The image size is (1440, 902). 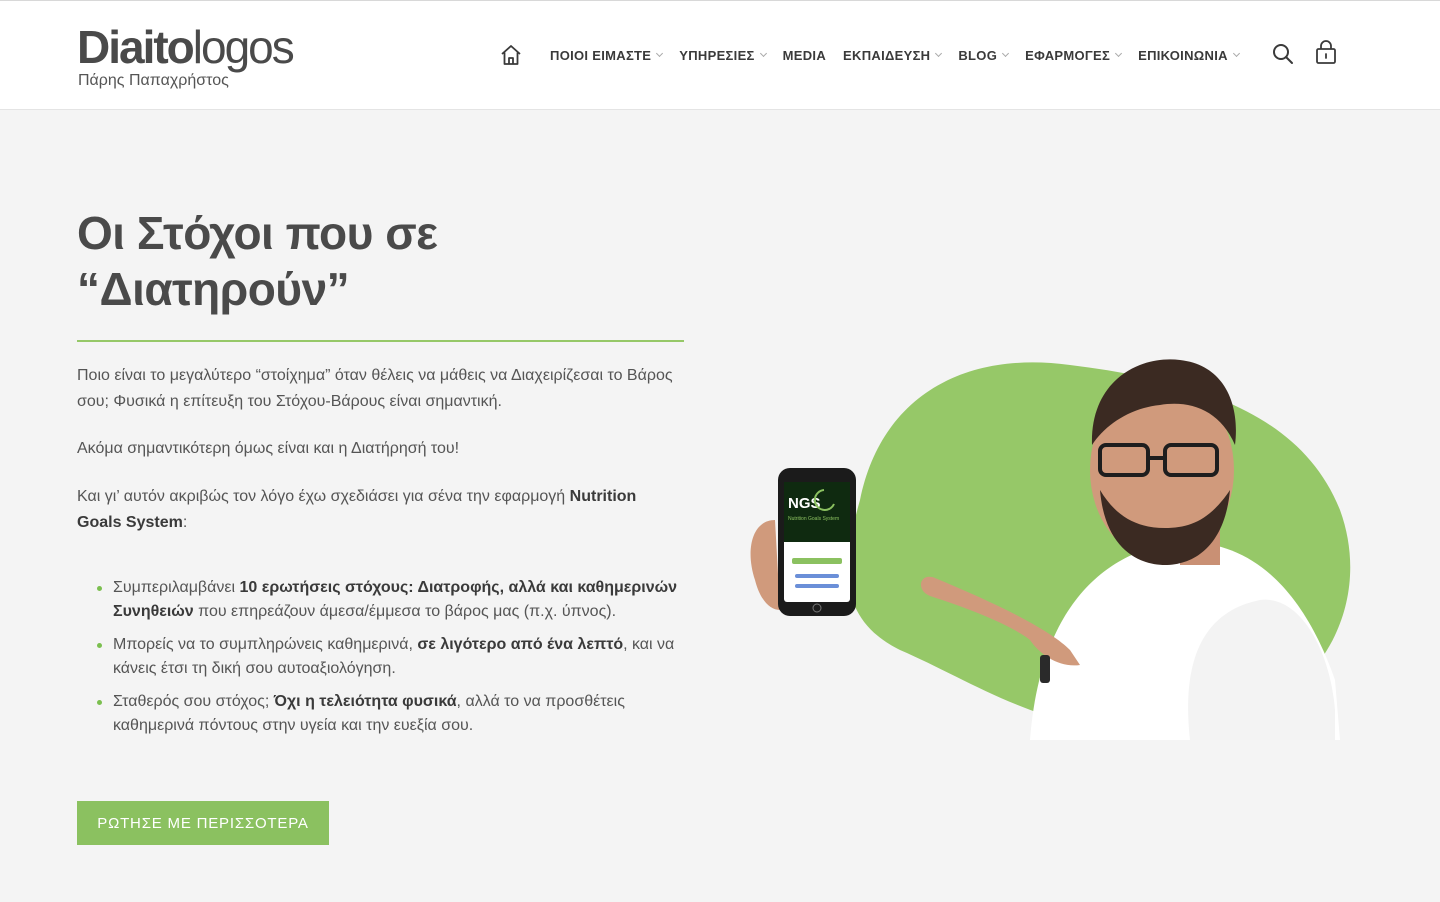 What do you see at coordinates (185, 522) in the screenshot?
I see `app-paragraph-end: :` at bounding box center [185, 522].